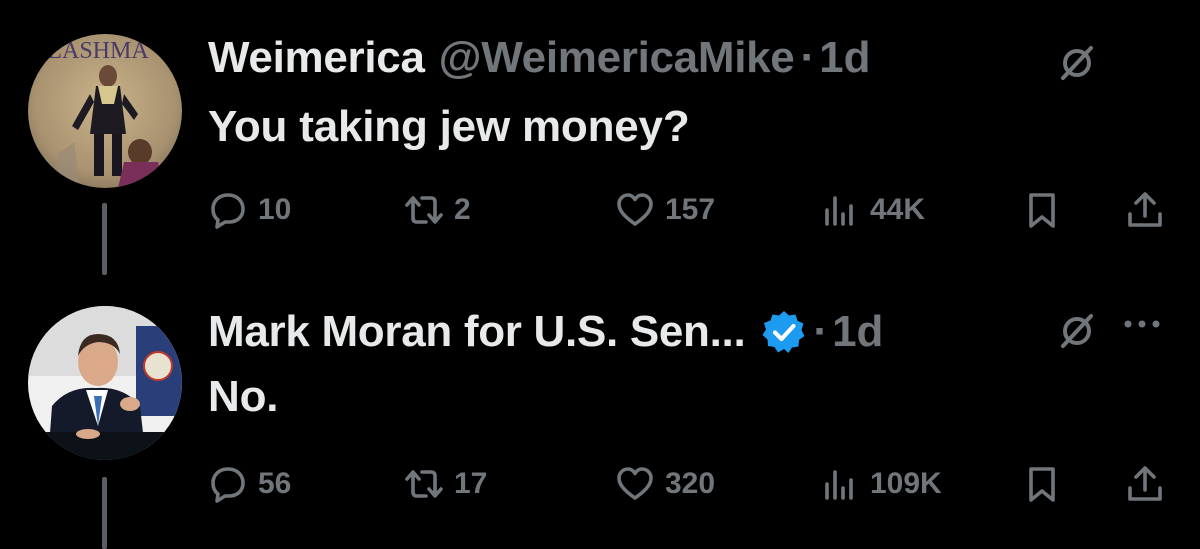 The height and width of the screenshot is (549, 1200). Describe the element at coordinates (906, 483) in the screenshot. I see `views-count: 109K` at that location.